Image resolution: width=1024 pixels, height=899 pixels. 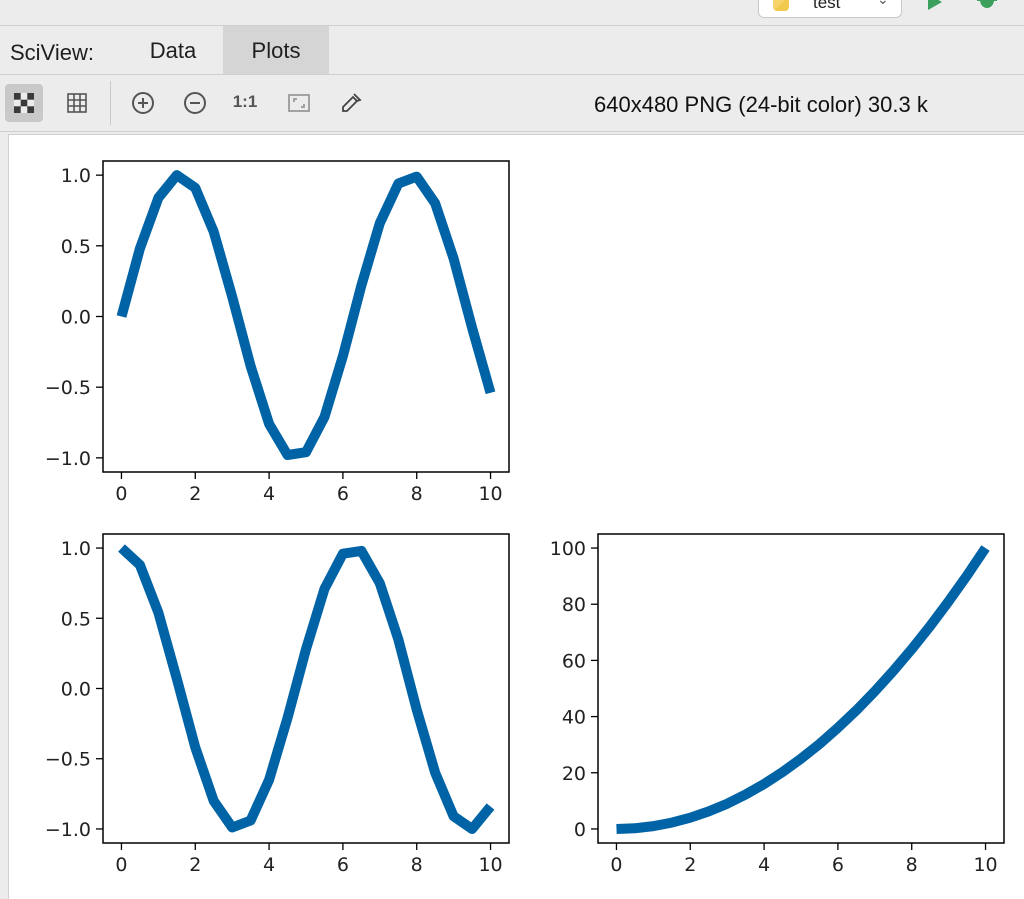 What do you see at coordinates (512, 13) in the screenshot?
I see `run-toolbar: test ⌄` at bounding box center [512, 13].